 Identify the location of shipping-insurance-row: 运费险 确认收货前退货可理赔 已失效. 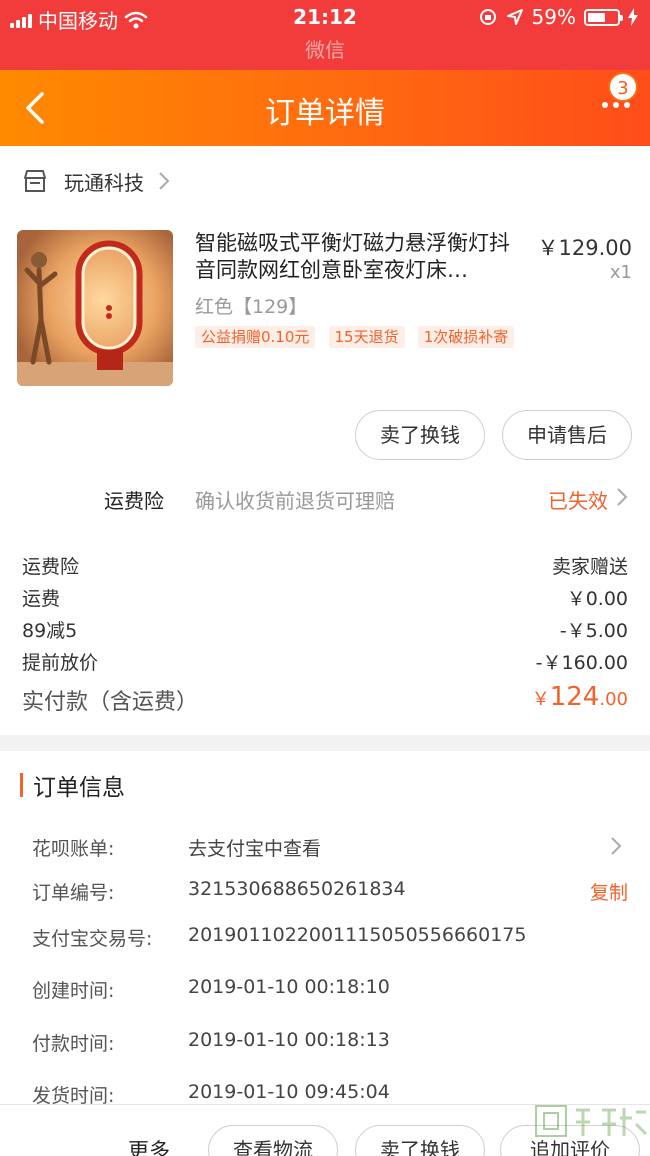
(325, 498).